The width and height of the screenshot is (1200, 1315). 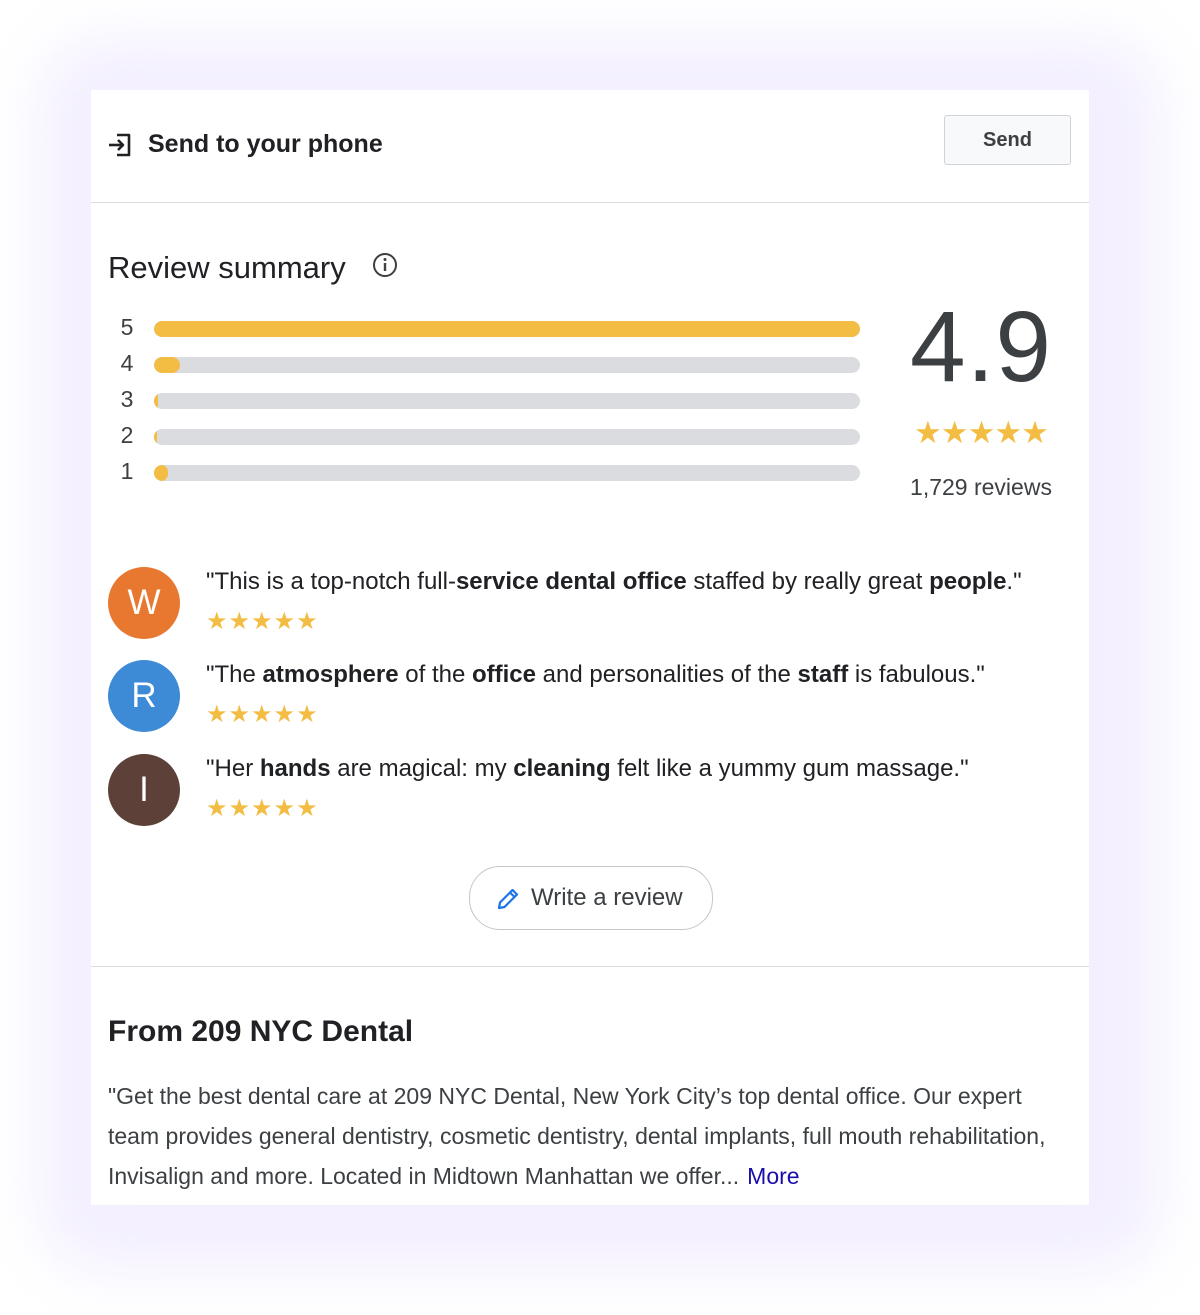 What do you see at coordinates (261, 1031) in the screenshot?
I see `from-business-title: From 209 NYC Dental` at bounding box center [261, 1031].